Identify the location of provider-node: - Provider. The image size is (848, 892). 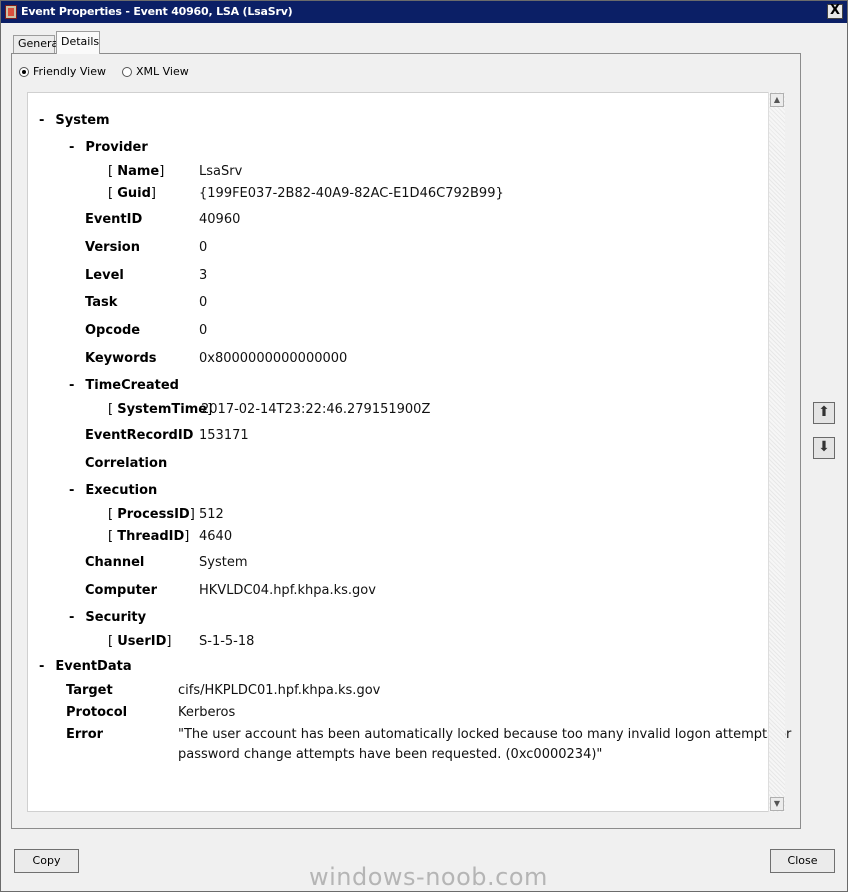
(108, 148).